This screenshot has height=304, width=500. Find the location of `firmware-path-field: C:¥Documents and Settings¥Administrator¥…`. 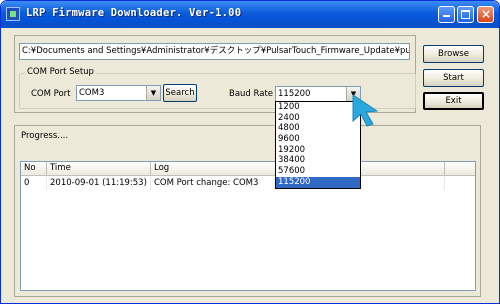

firmware-path-field: C:¥Documents and Settings¥Administrator¥… is located at coordinates (214, 51).